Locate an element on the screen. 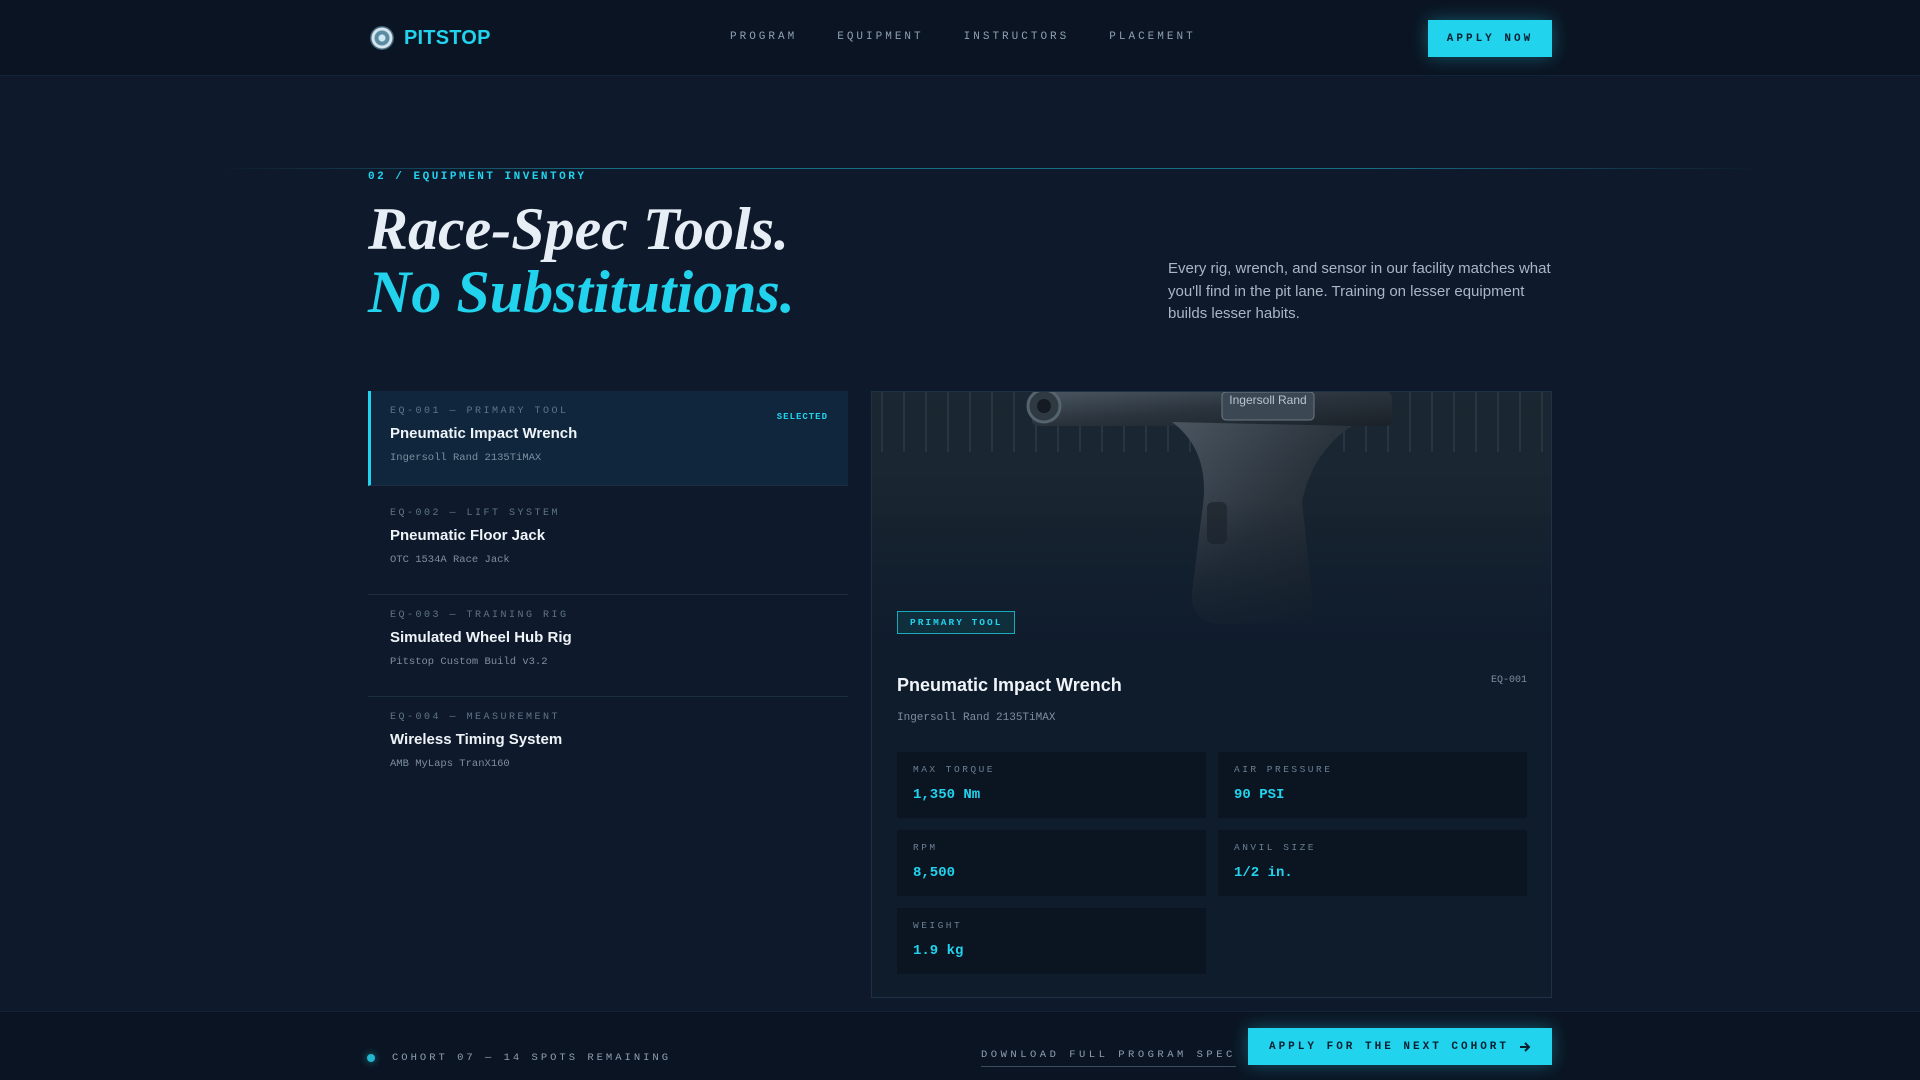 The image size is (1920, 1080). equipment-name: Simulated Wheel Hub Rig is located at coordinates (481, 637).